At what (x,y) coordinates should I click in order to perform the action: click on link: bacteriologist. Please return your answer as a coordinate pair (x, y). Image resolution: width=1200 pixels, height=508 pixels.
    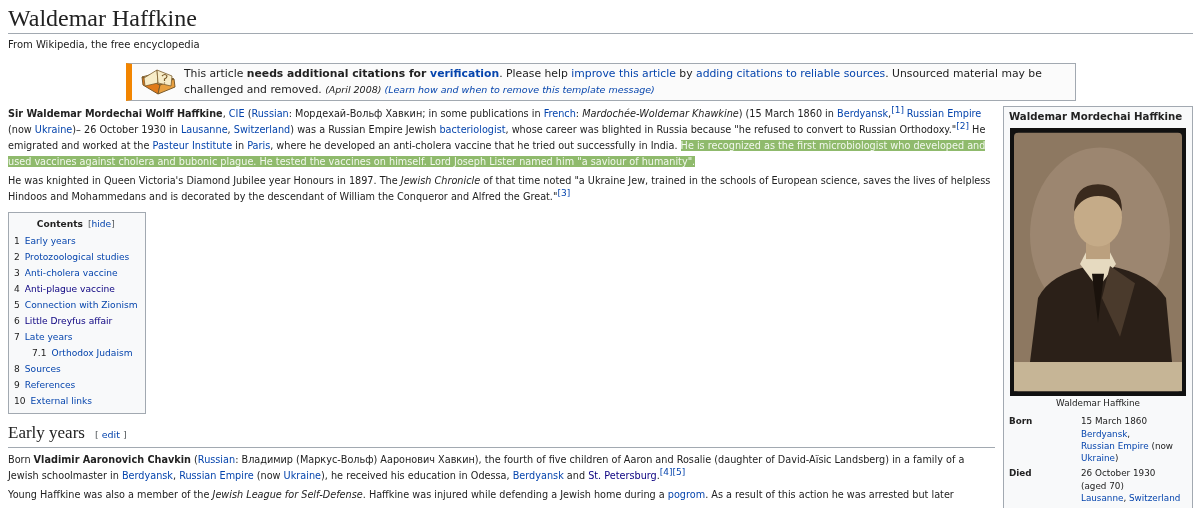
    Looking at the image, I should click on (472, 129).